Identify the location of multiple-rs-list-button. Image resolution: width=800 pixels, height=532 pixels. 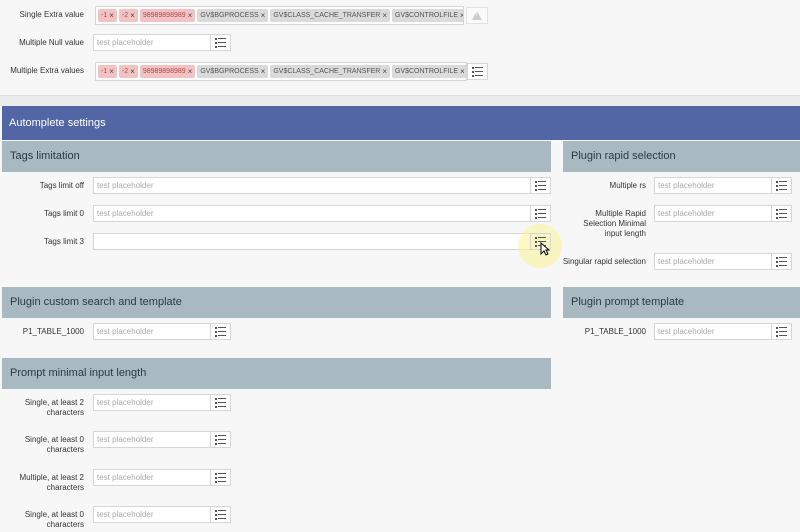
(781, 185).